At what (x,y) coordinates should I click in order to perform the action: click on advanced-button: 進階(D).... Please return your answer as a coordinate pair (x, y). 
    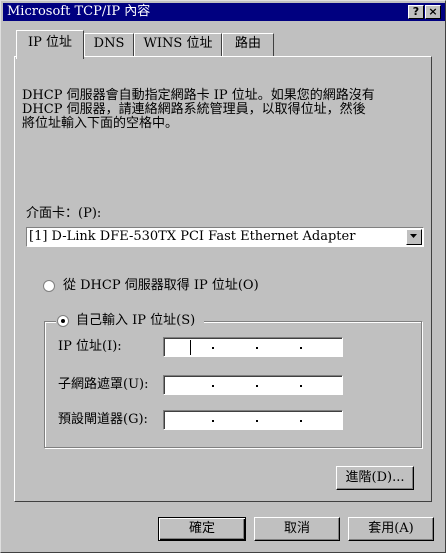
    Looking at the image, I should click on (375, 478).